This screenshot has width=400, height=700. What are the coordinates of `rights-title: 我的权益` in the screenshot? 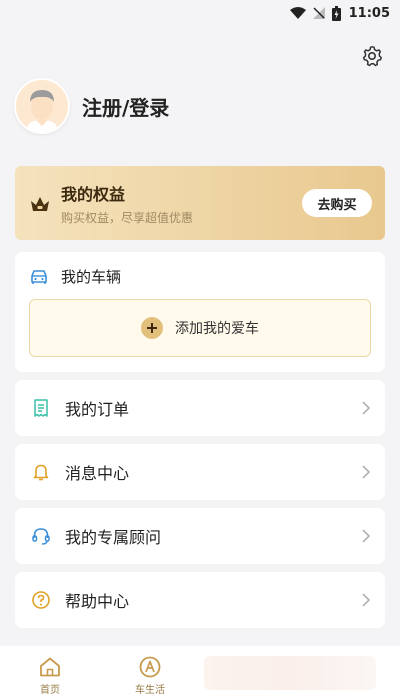 It's located at (93, 194).